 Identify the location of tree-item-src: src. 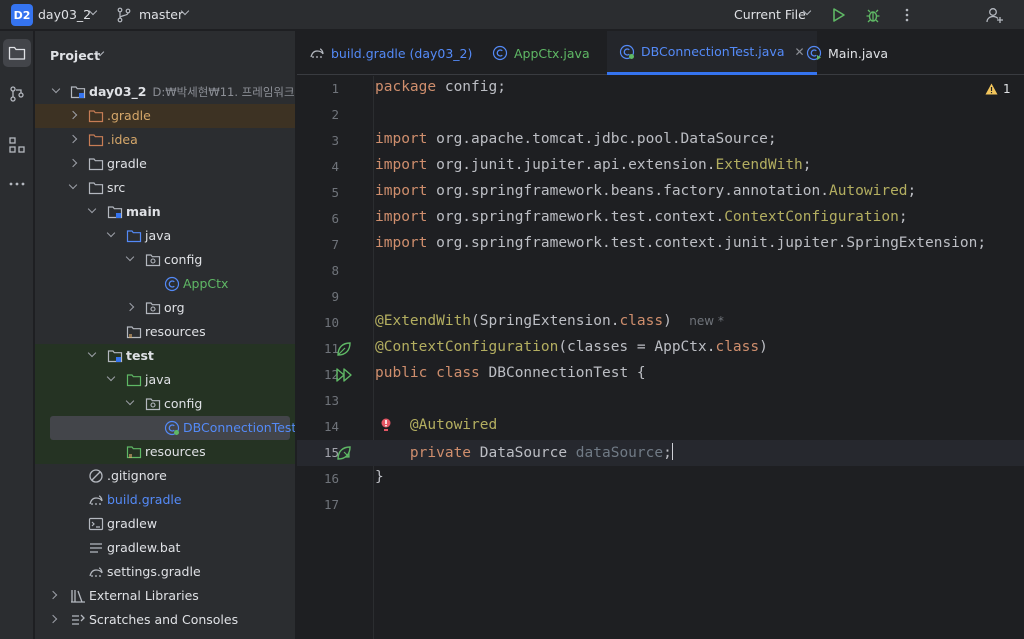
(165, 188).